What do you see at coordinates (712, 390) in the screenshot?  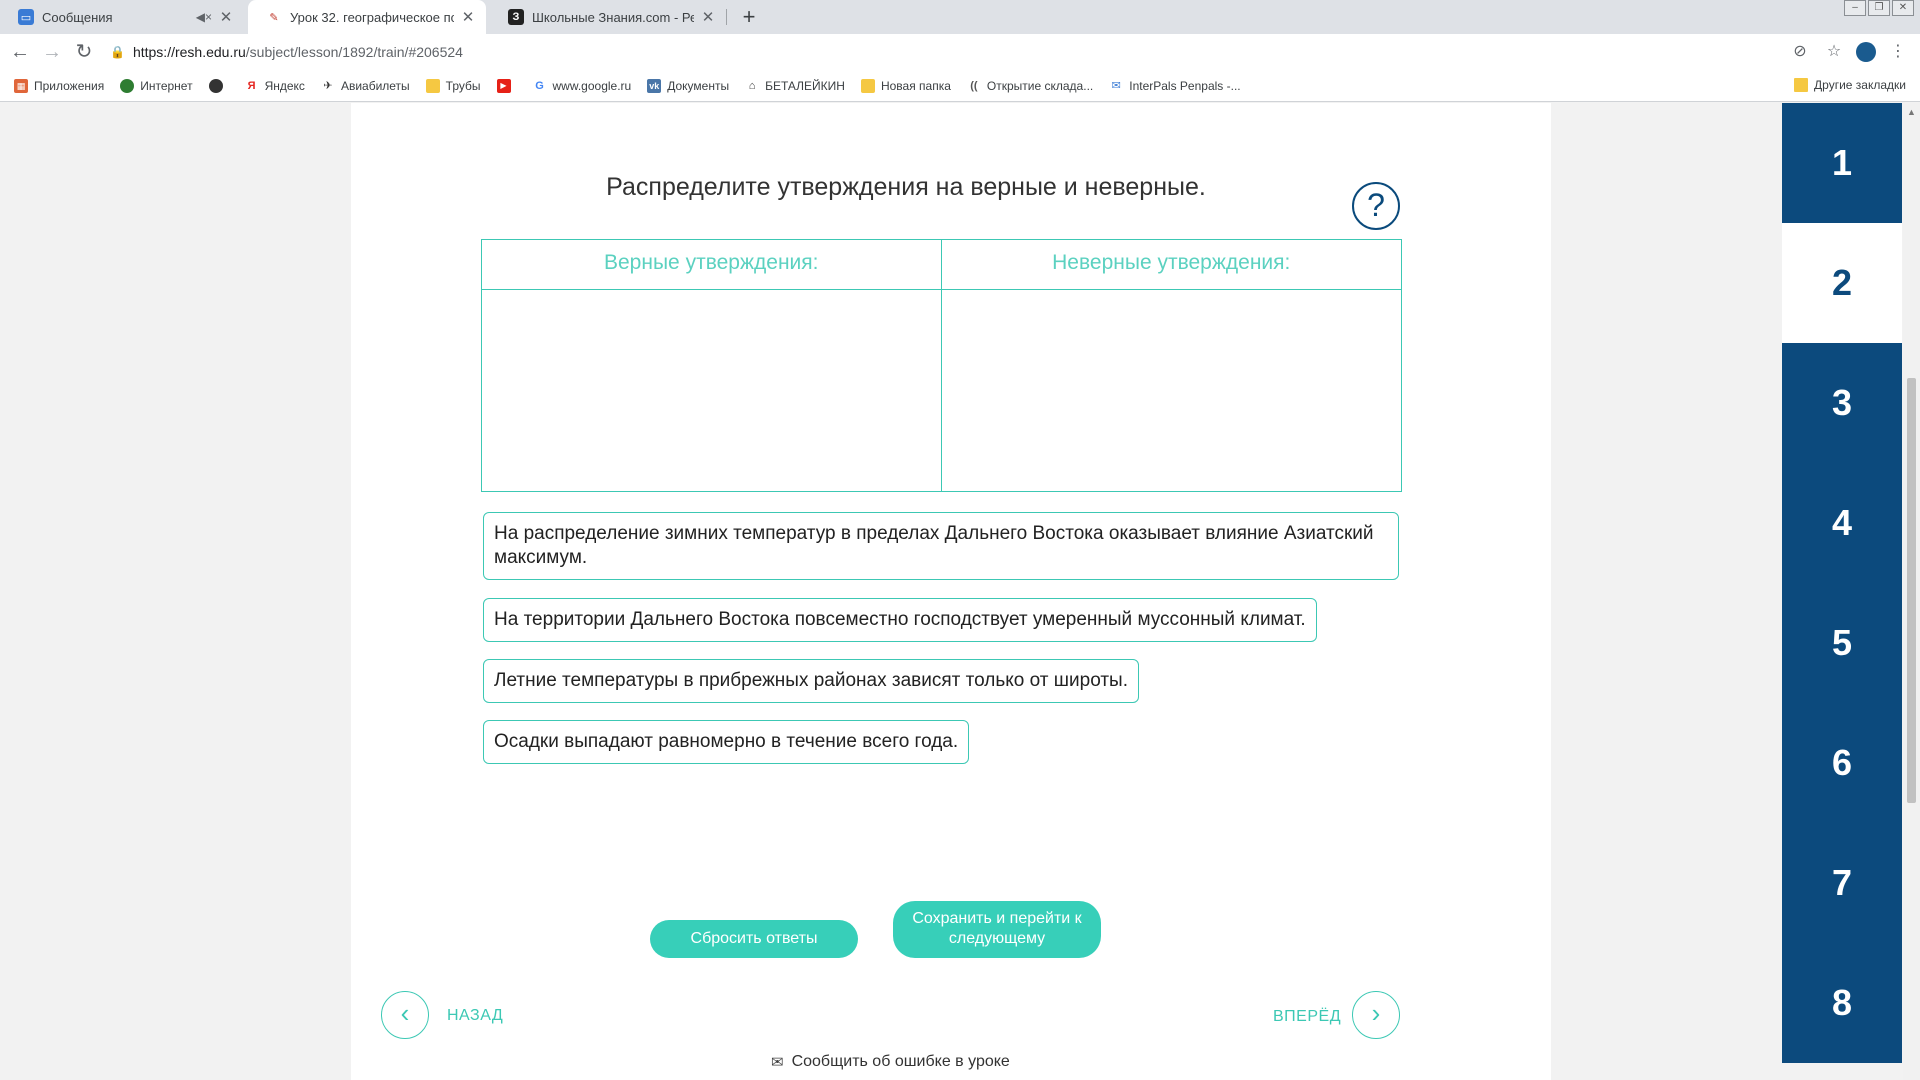 I see `dropzone-true` at bounding box center [712, 390].